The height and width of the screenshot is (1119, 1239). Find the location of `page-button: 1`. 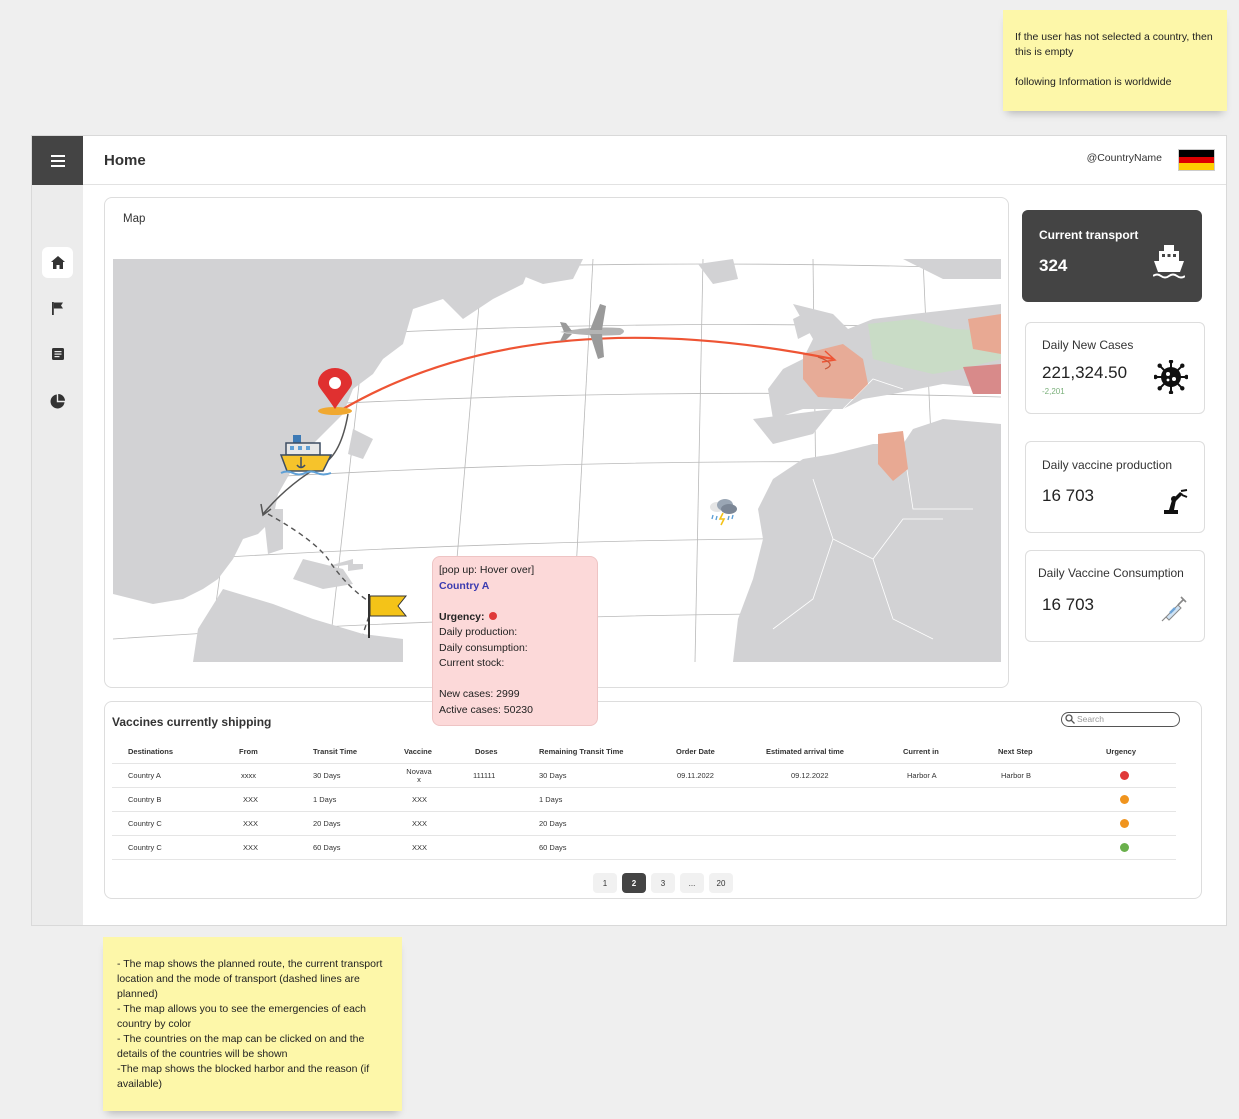

page-button: 1 is located at coordinates (605, 883).